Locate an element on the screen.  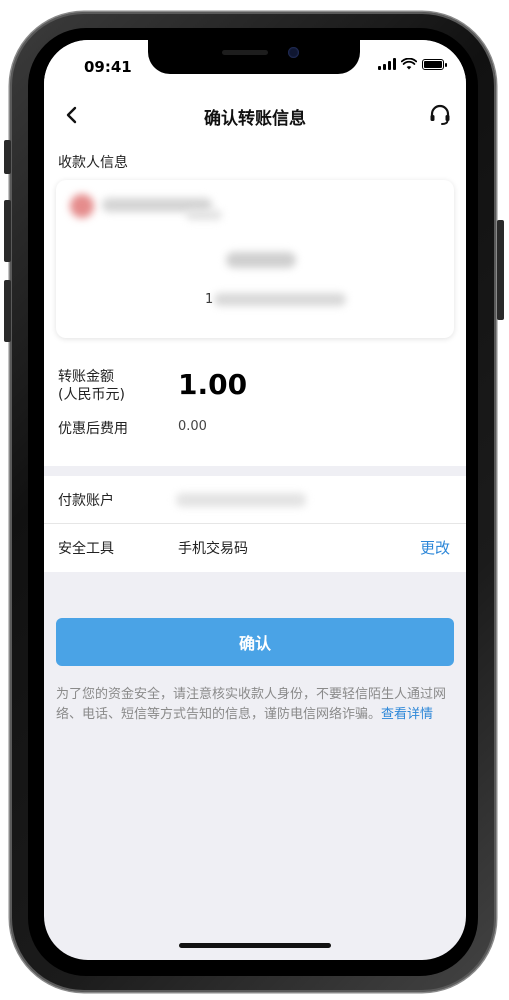
payee-account-prefix: 1 is located at coordinates (209, 299).